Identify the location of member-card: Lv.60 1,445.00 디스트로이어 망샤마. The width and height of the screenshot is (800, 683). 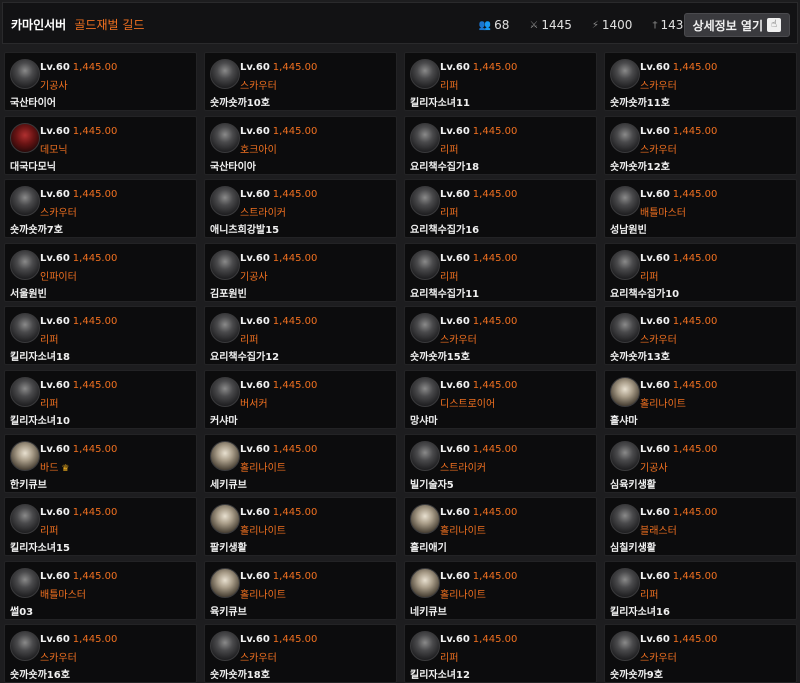
(500, 399).